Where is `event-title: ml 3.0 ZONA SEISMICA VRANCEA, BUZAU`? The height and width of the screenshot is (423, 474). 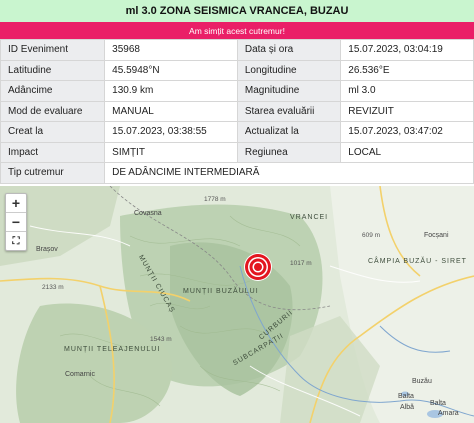 event-title: ml 3.0 ZONA SEISMICA VRANCEA, BUZAU is located at coordinates (237, 11).